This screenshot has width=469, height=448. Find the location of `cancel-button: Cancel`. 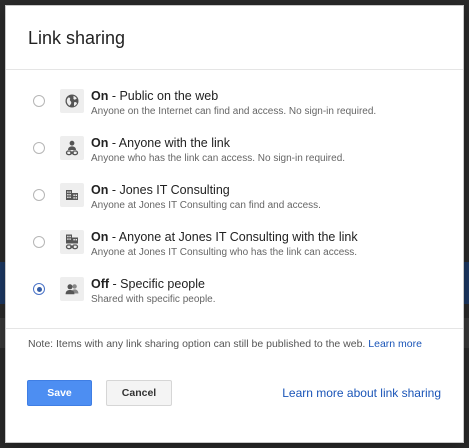

cancel-button: Cancel is located at coordinates (139, 393).